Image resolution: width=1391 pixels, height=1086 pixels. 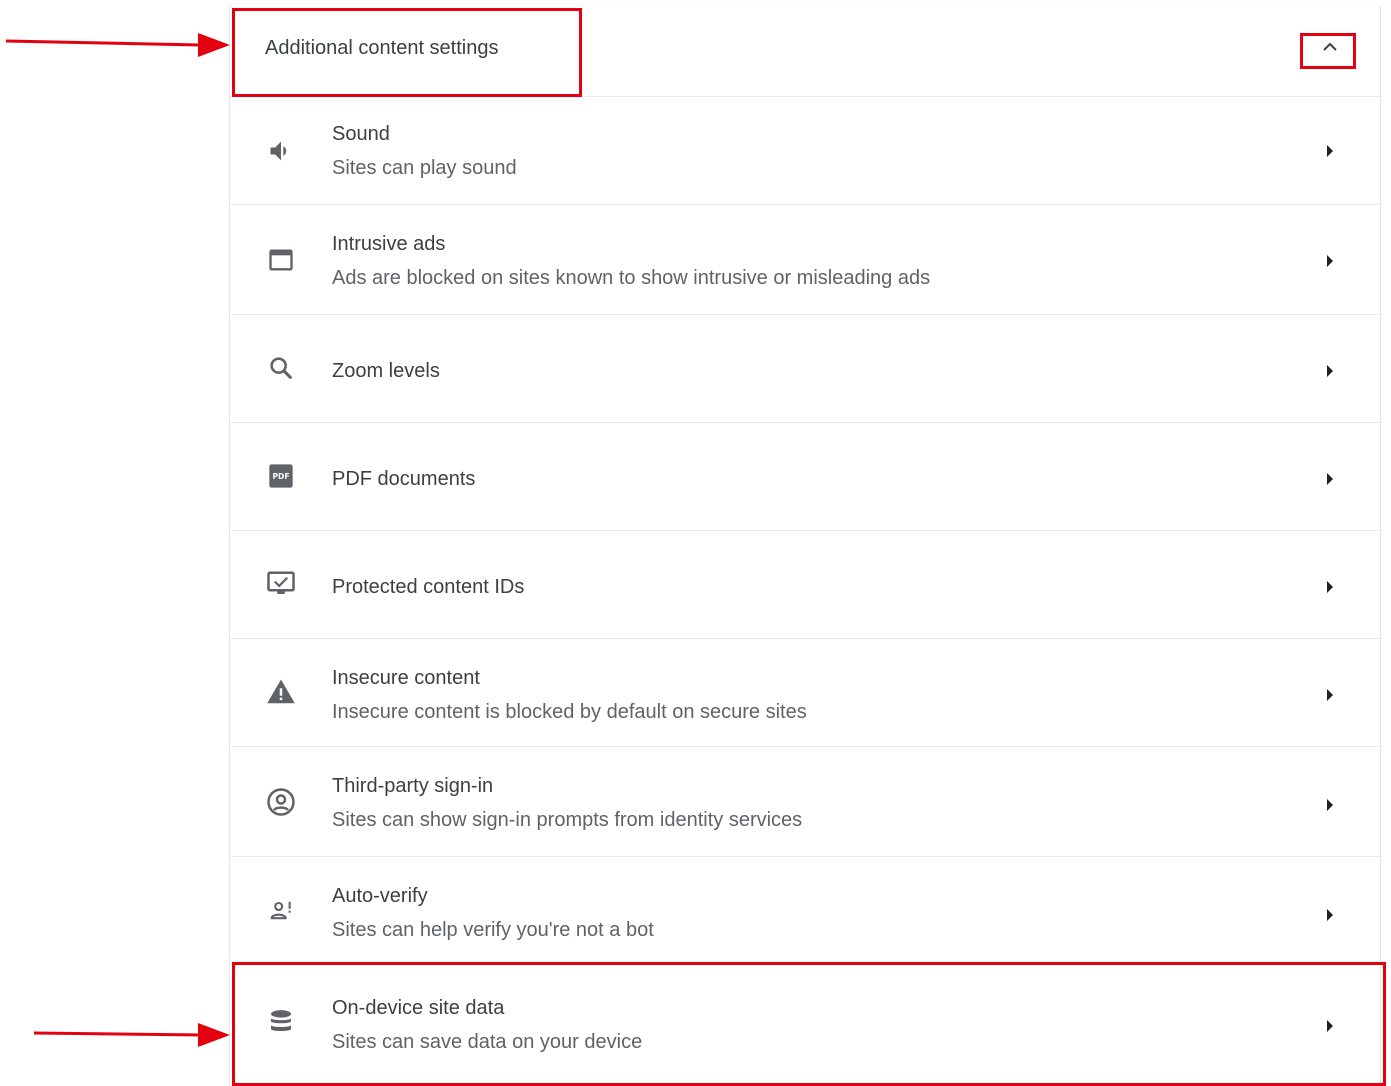 What do you see at coordinates (281, 584) in the screenshot?
I see `monitor-check-icon` at bounding box center [281, 584].